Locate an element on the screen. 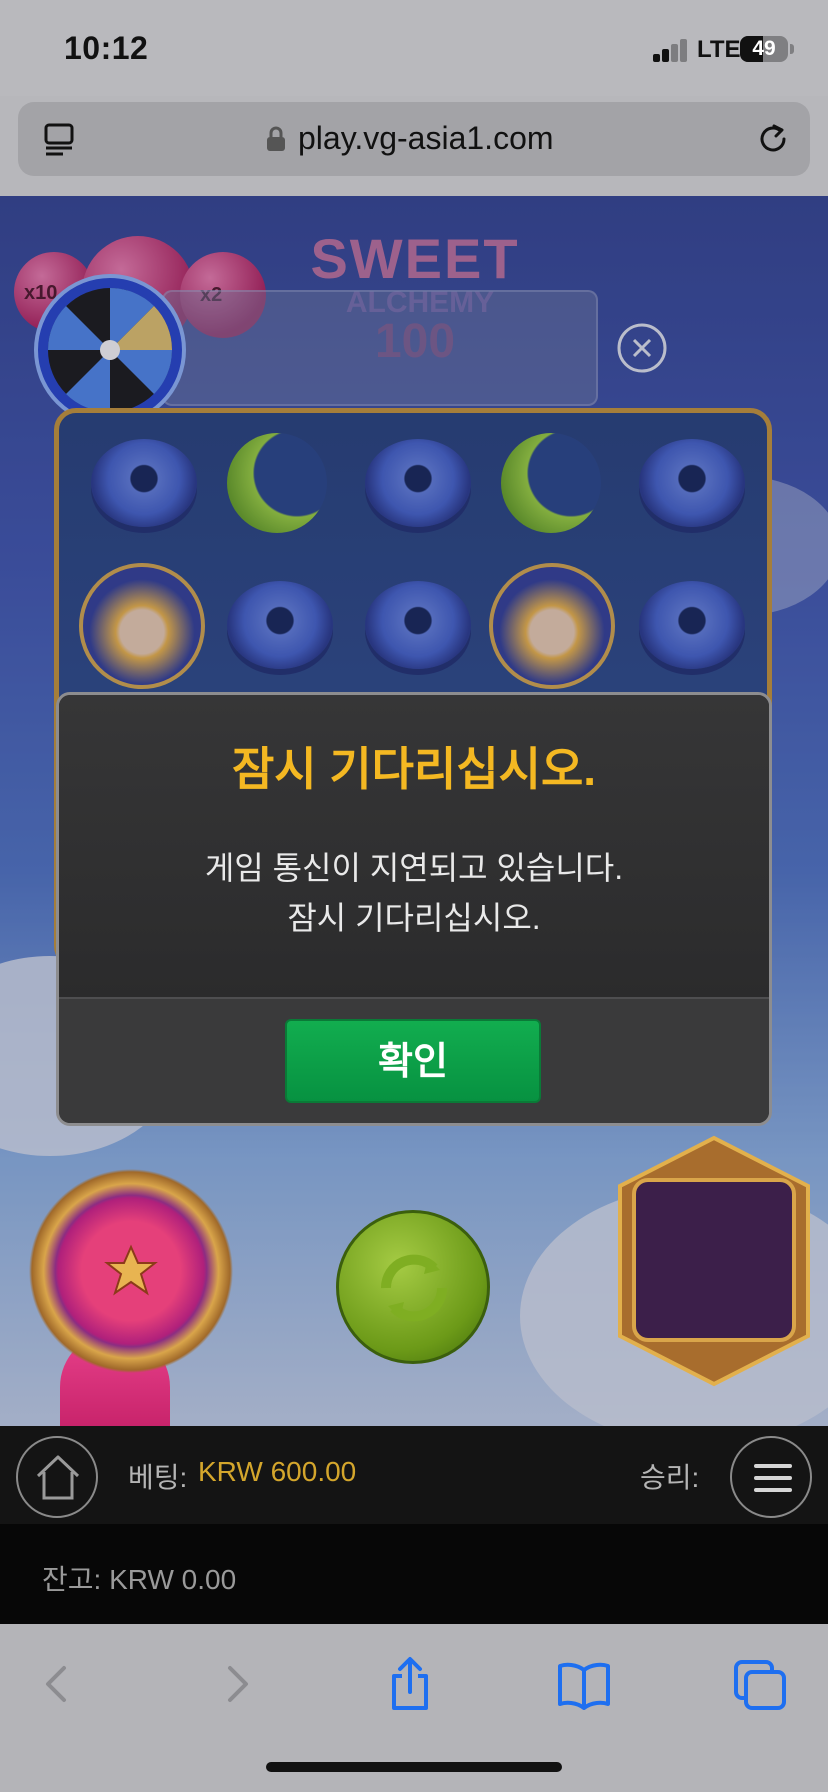 The height and width of the screenshot is (1792, 828). back-icon is located at coordinates (58, 1684).